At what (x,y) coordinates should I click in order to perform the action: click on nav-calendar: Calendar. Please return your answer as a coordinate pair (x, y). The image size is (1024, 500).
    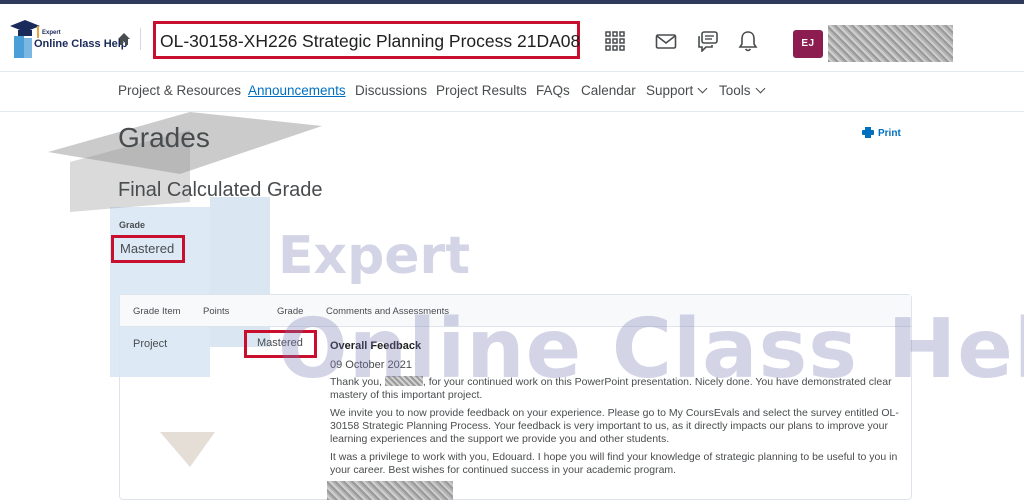
    Looking at the image, I should click on (608, 90).